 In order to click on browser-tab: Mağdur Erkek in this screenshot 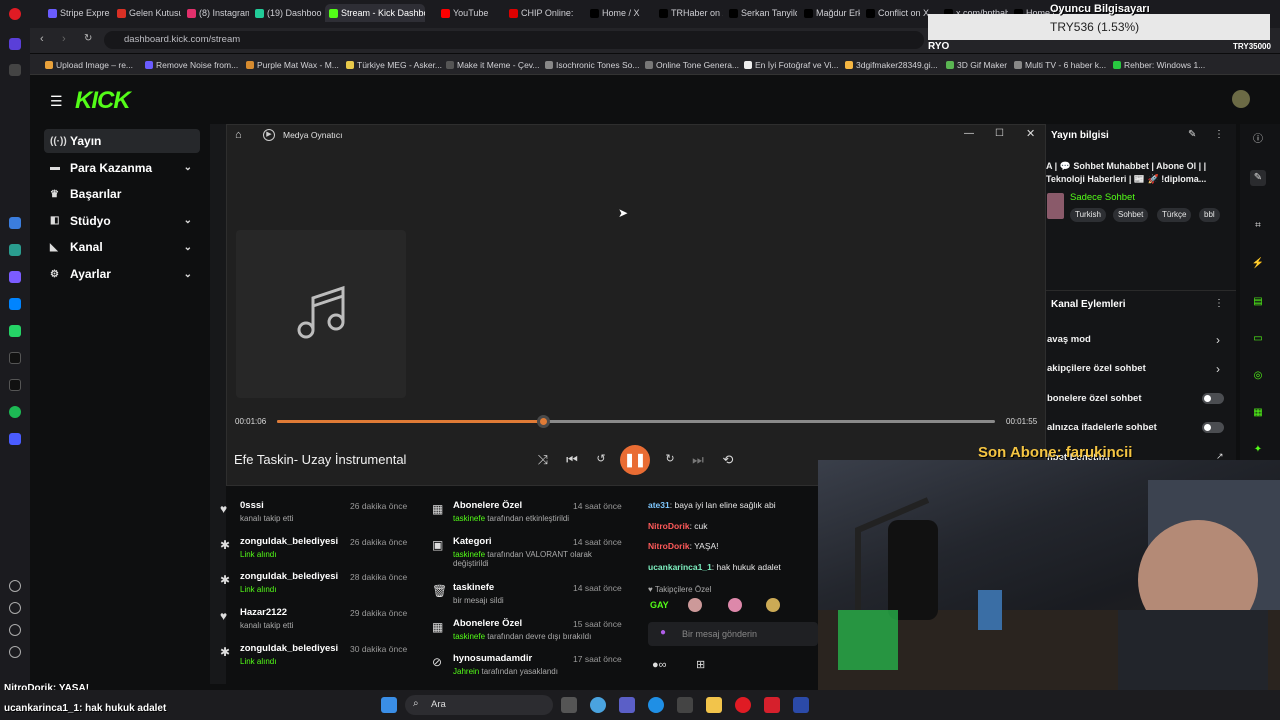, I will do `click(830, 13)`.